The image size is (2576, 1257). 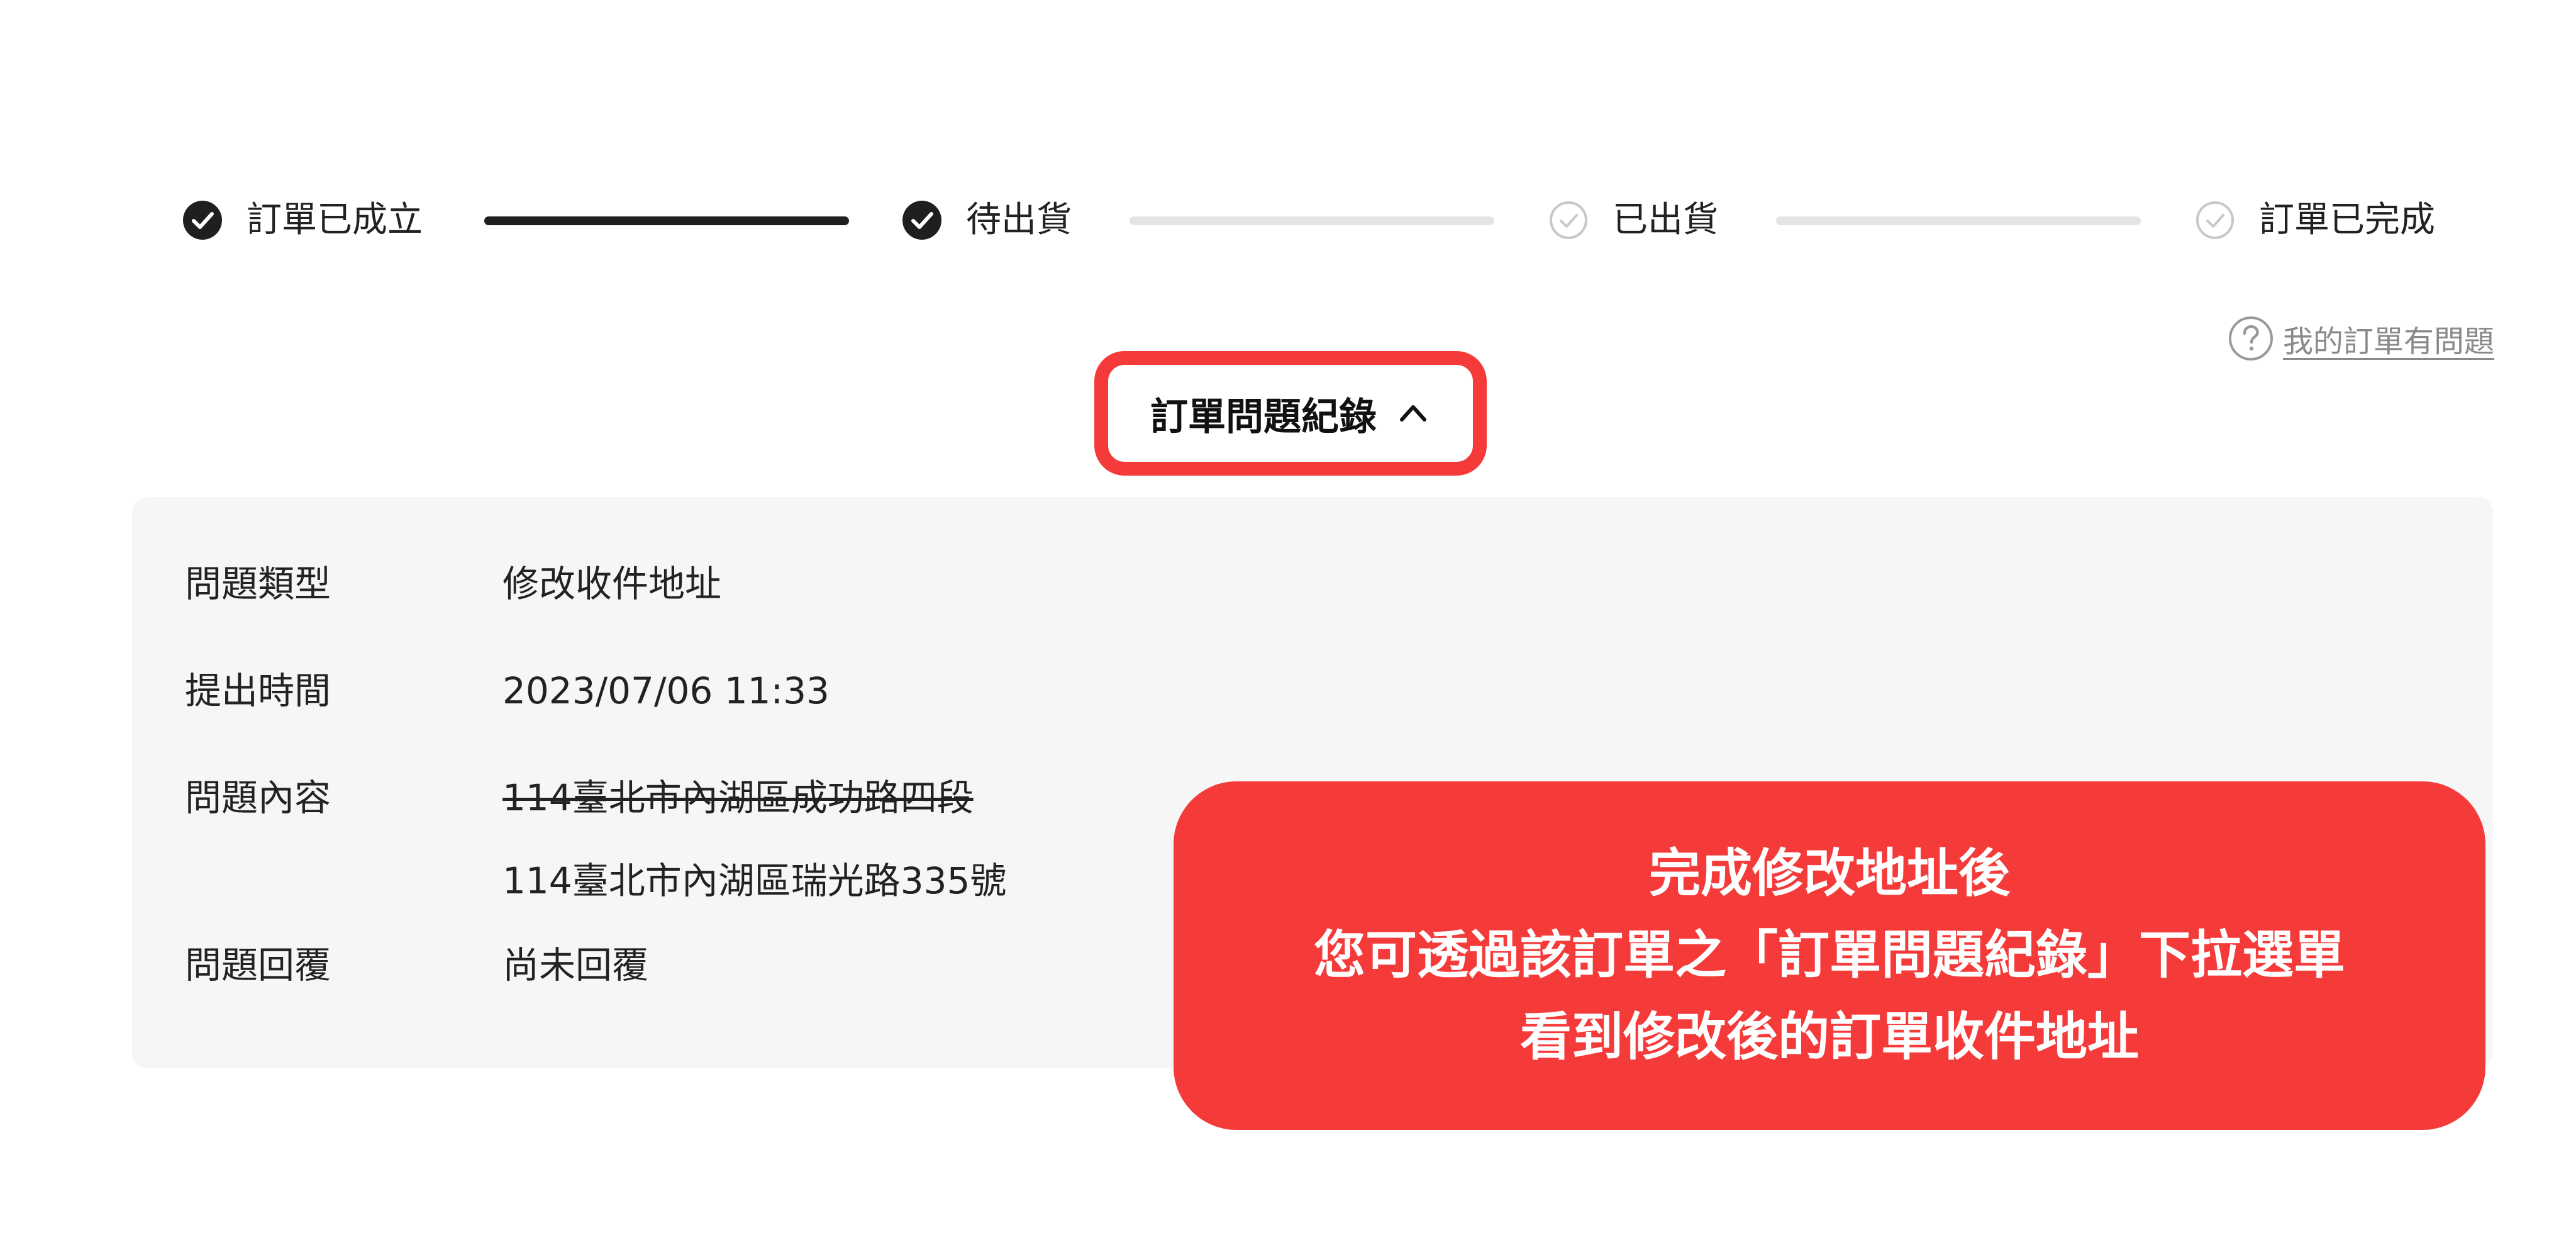 I want to click on new-address: 114臺北市內湖區瑞光路335號, so click(x=754, y=880).